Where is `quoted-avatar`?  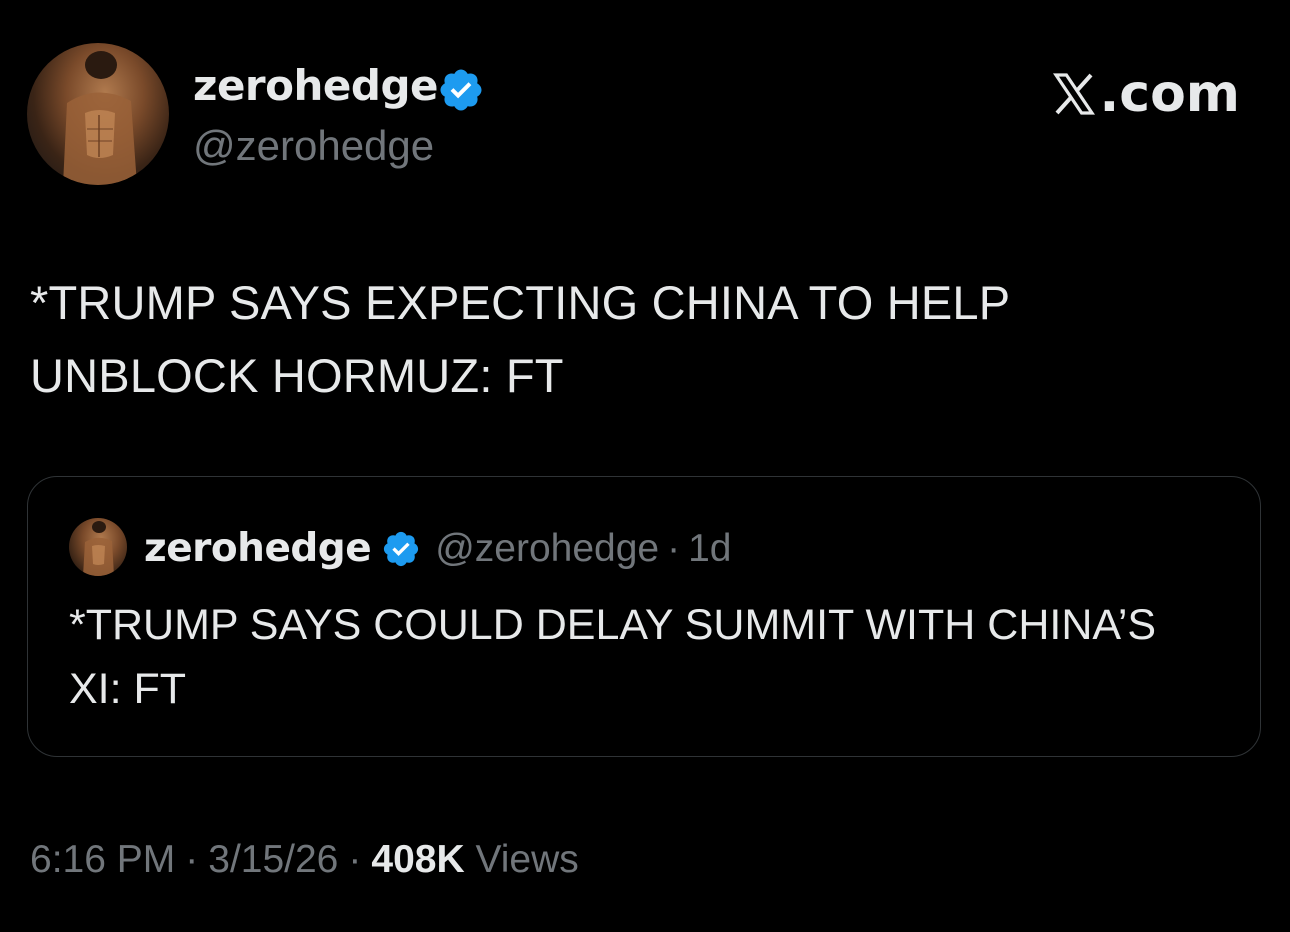
quoted-avatar is located at coordinates (98, 547).